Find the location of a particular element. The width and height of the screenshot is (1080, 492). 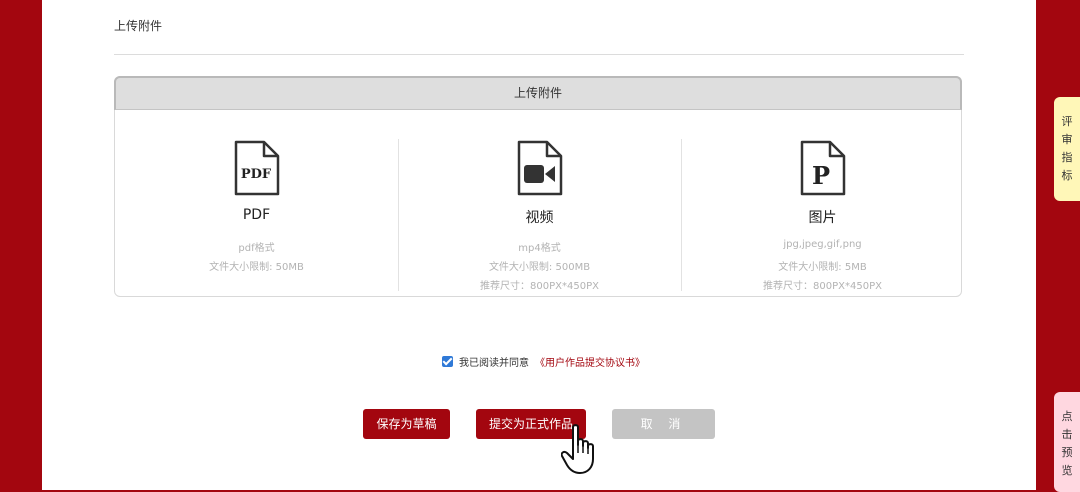

review-criteria-tab: 评 审 指 标 is located at coordinates (1067, 149).